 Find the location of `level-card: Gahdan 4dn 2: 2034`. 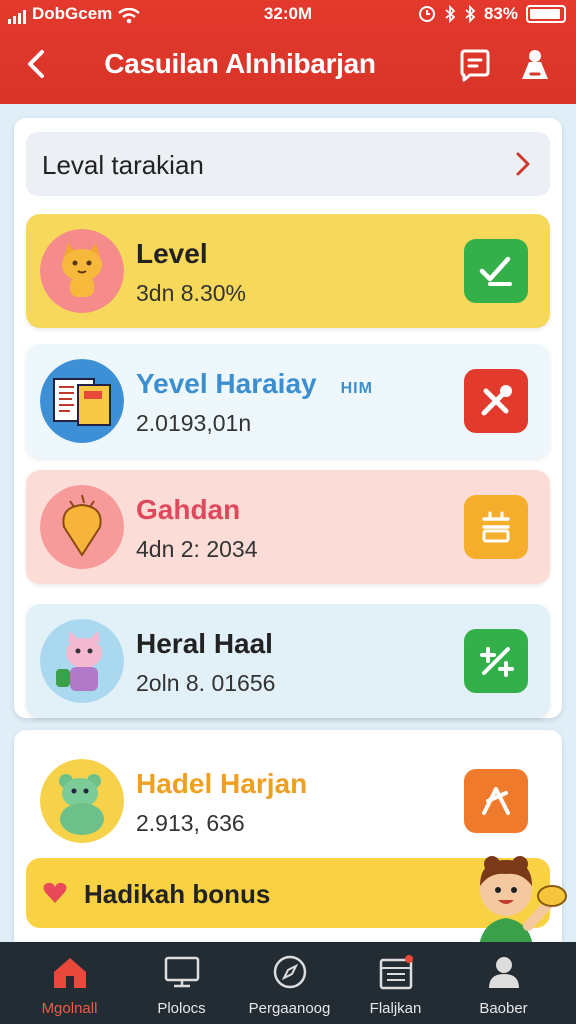

level-card: Gahdan 4dn 2: 2034 is located at coordinates (288, 527).